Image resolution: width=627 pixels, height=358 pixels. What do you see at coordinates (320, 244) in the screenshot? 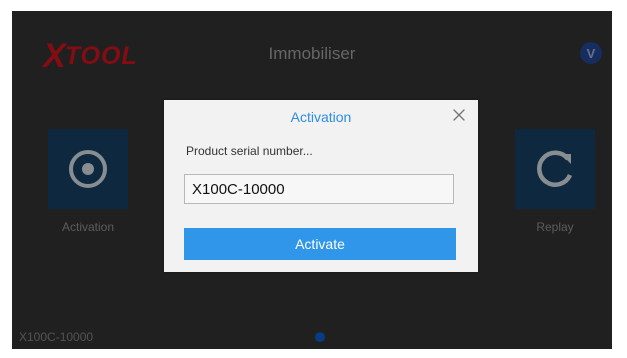
I see `activate-button: Activate` at bounding box center [320, 244].